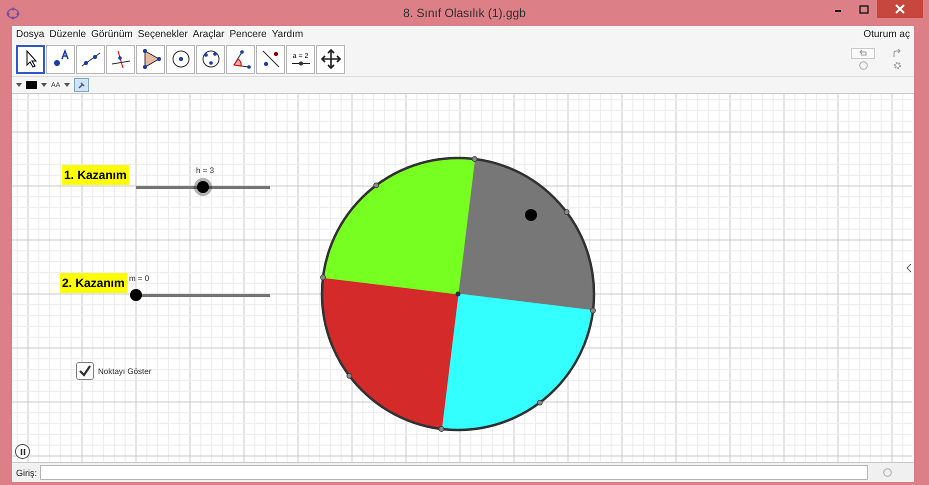  I want to click on circle-icon, so click(181, 59).